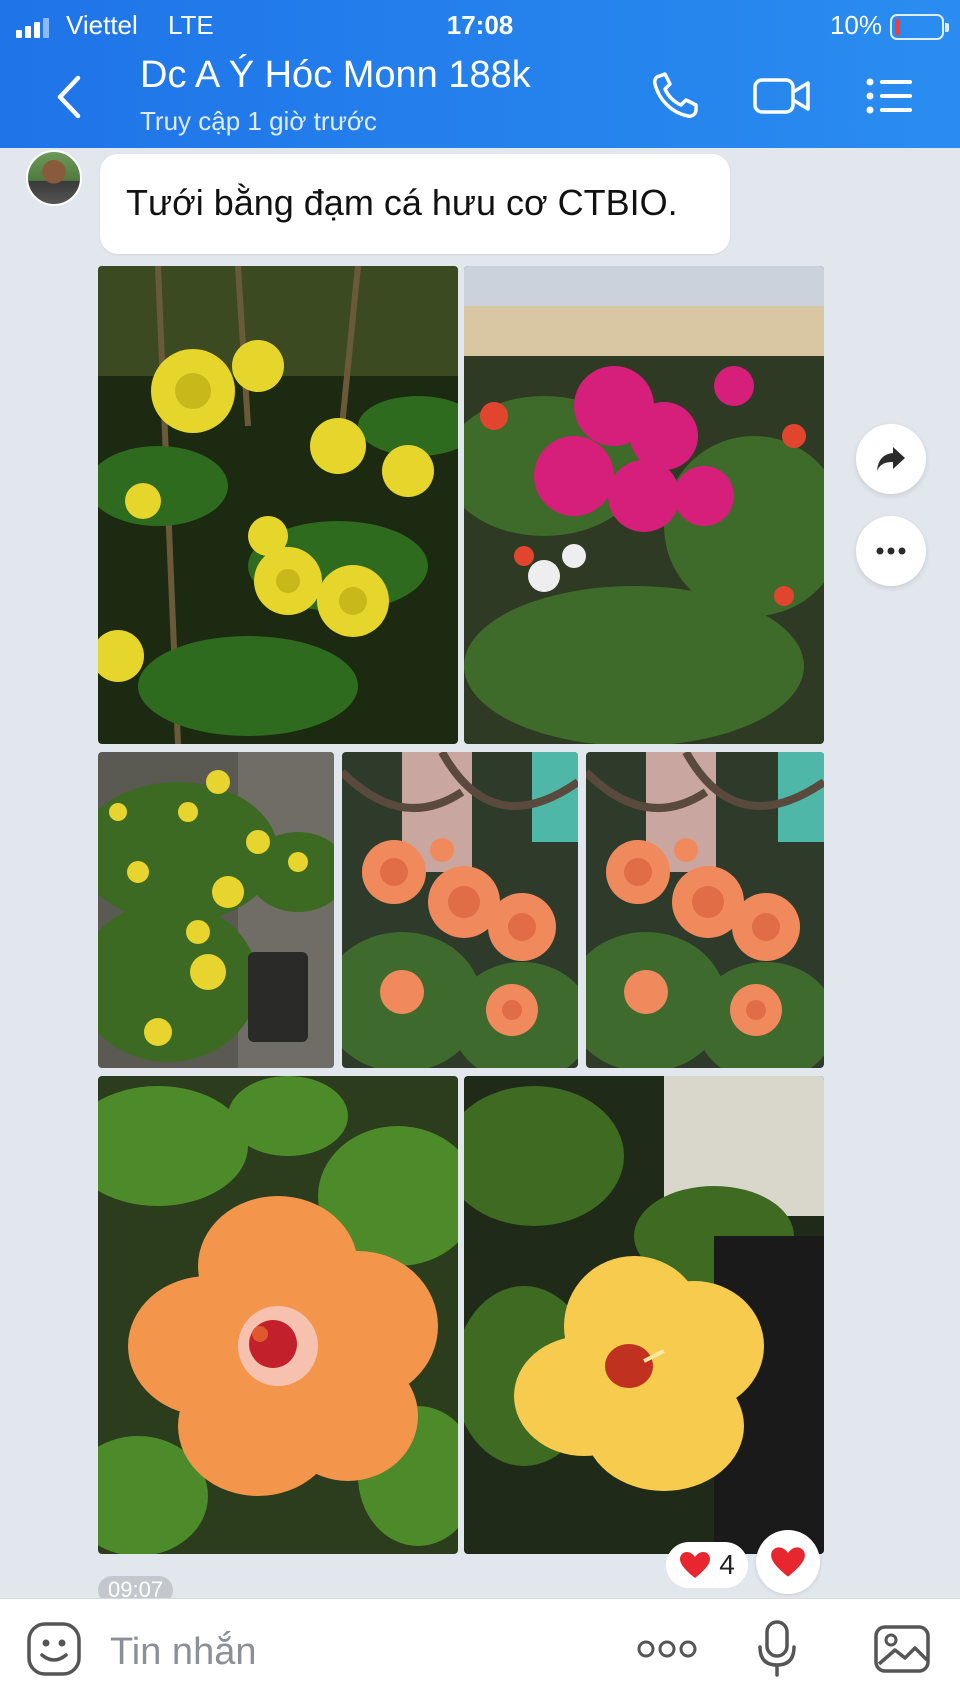 The image size is (960, 1707). I want to click on phone-icon, so click(676, 96).